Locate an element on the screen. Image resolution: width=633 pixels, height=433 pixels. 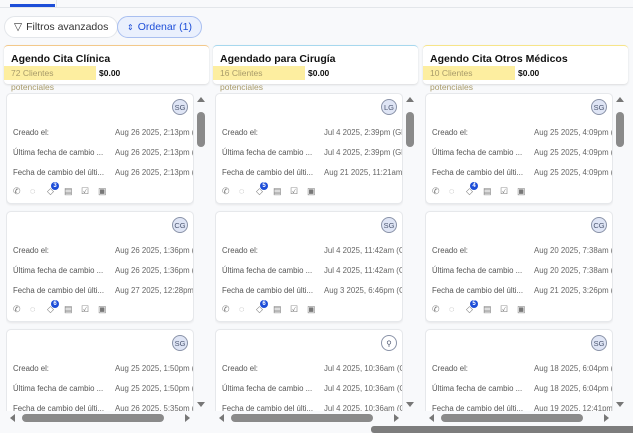
field-value: Aug 26 2025, 1:36pm ( is located at coordinates (154, 270).